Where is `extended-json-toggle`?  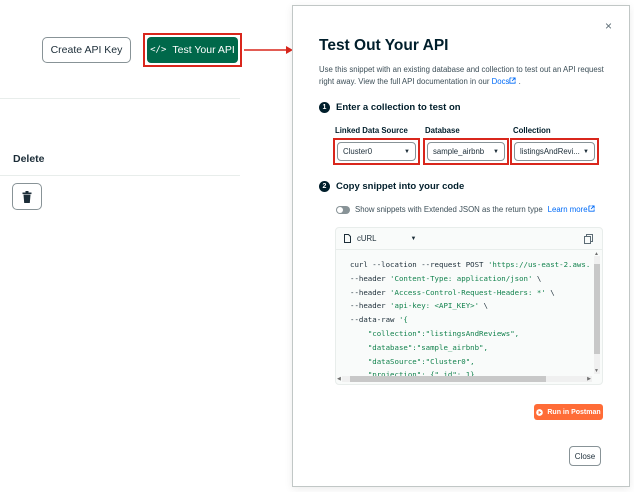
extended-json-toggle is located at coordinates (343, 209).